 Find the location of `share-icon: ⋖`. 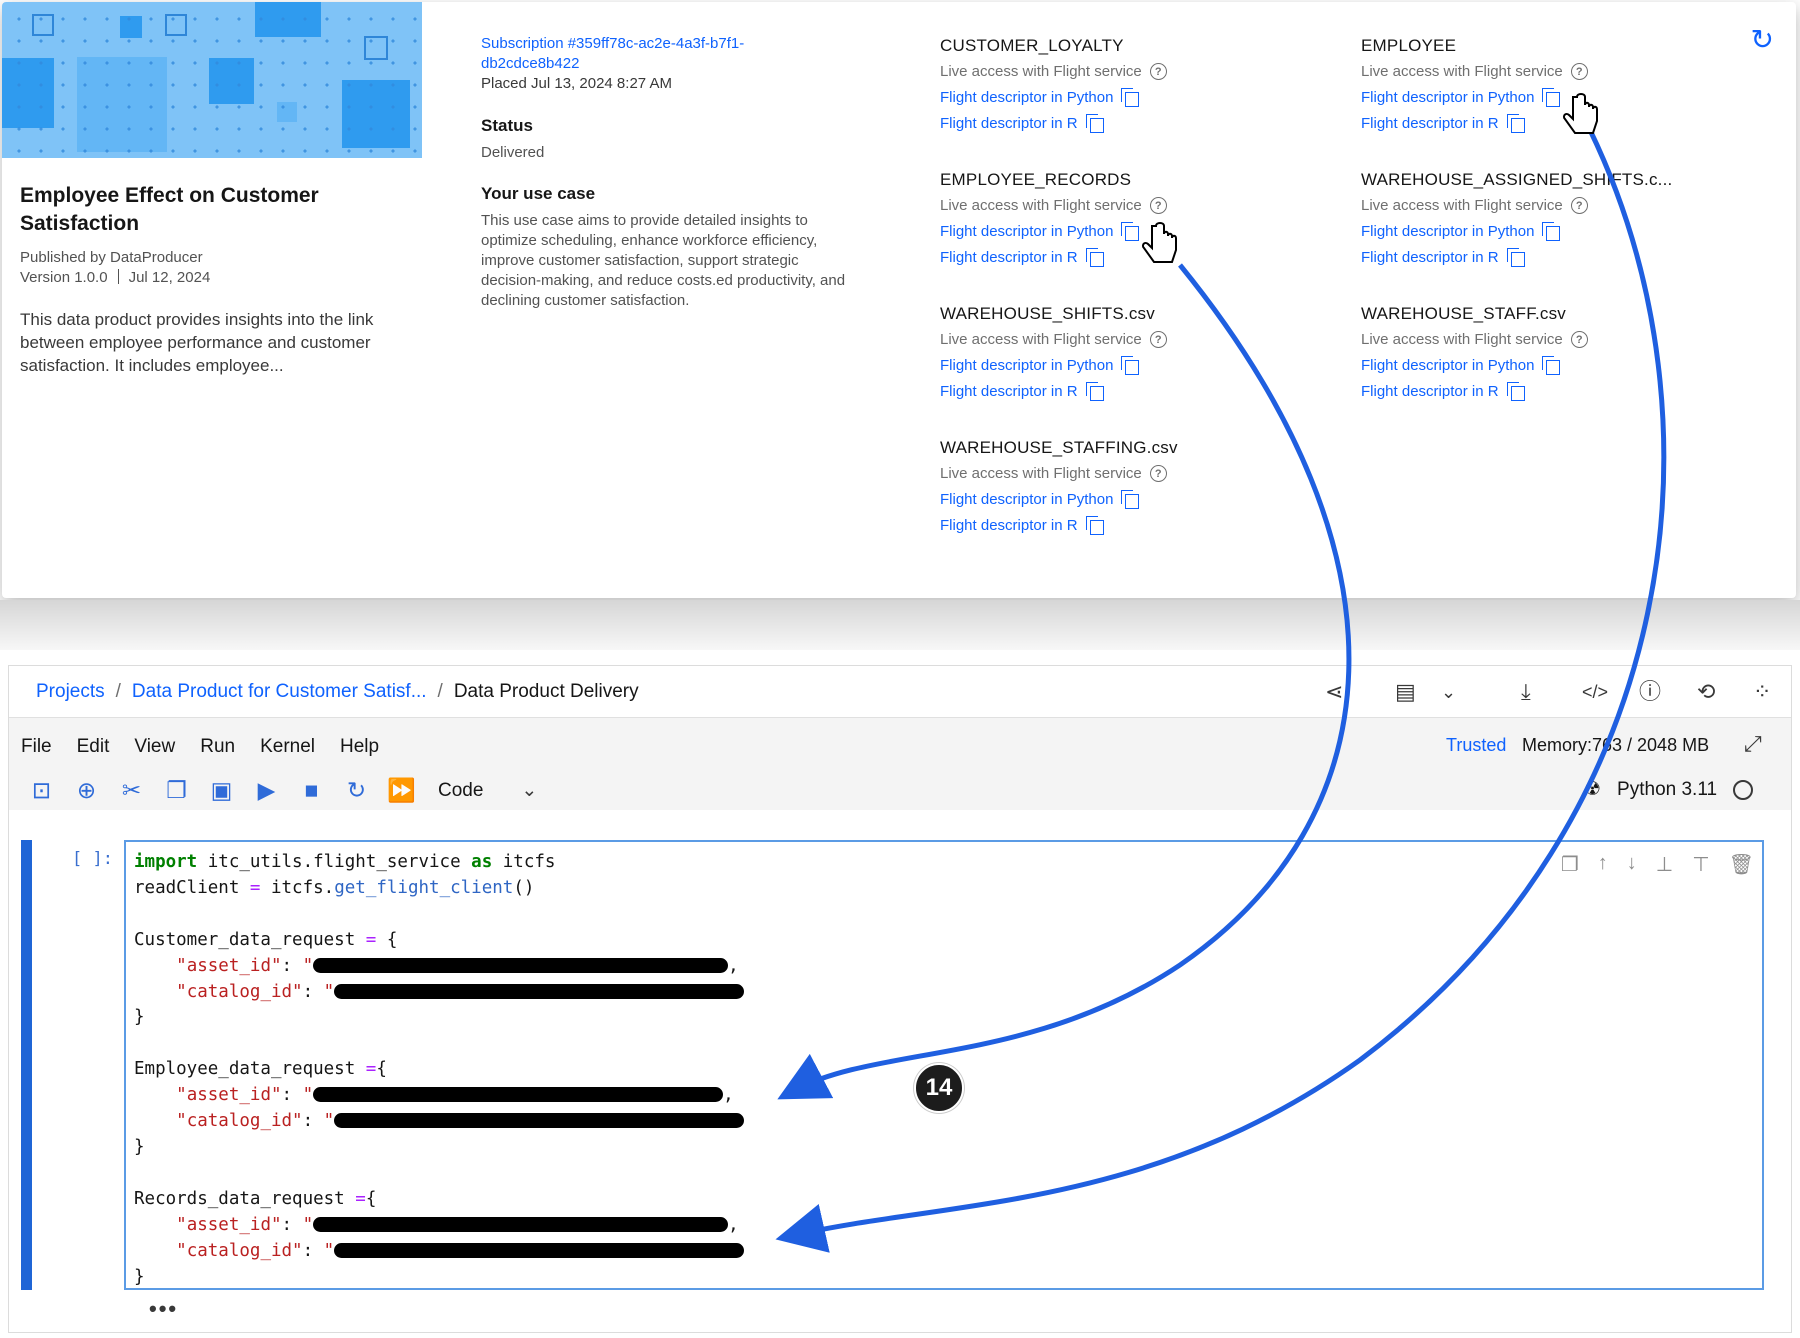

share-icon: ⋖ is located at coordinates (1334, 692).